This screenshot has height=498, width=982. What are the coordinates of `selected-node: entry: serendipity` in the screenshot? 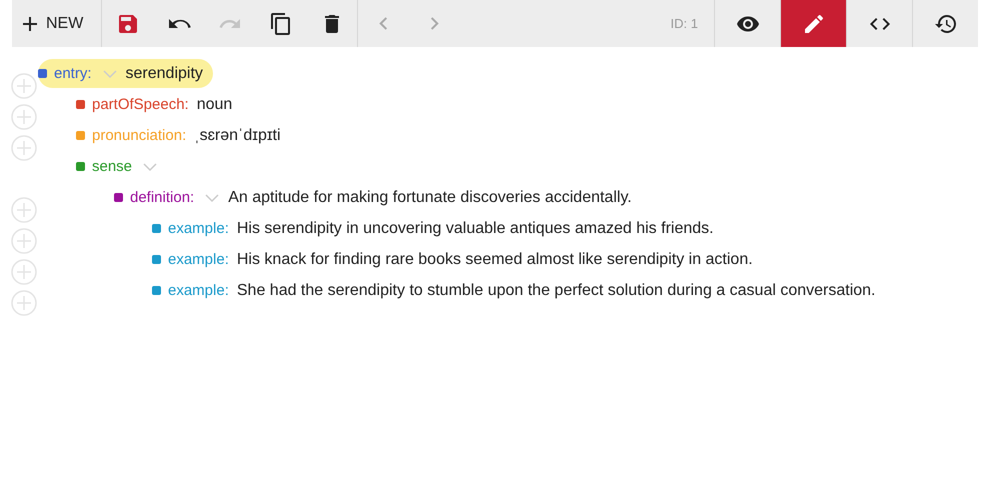 It's located at (125, 73).